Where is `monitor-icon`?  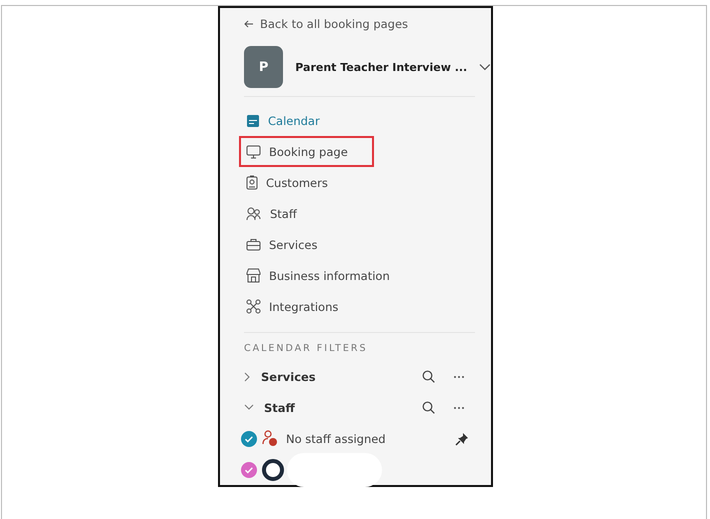 monitor-icon is located at coordinates (253, 151).